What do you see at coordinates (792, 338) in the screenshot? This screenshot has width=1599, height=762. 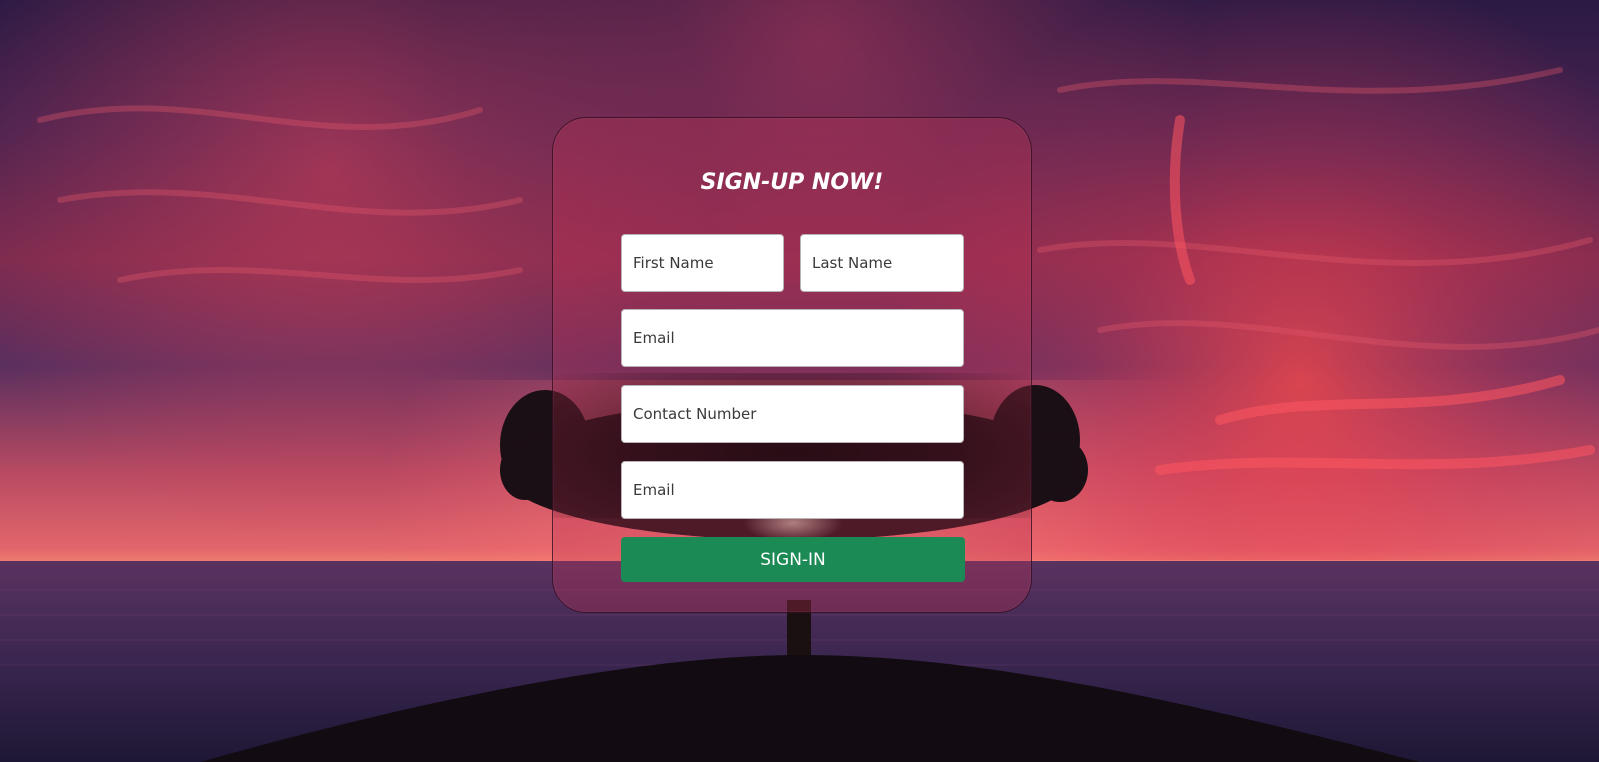 I see `email-input` at bounding box center [792, 338].